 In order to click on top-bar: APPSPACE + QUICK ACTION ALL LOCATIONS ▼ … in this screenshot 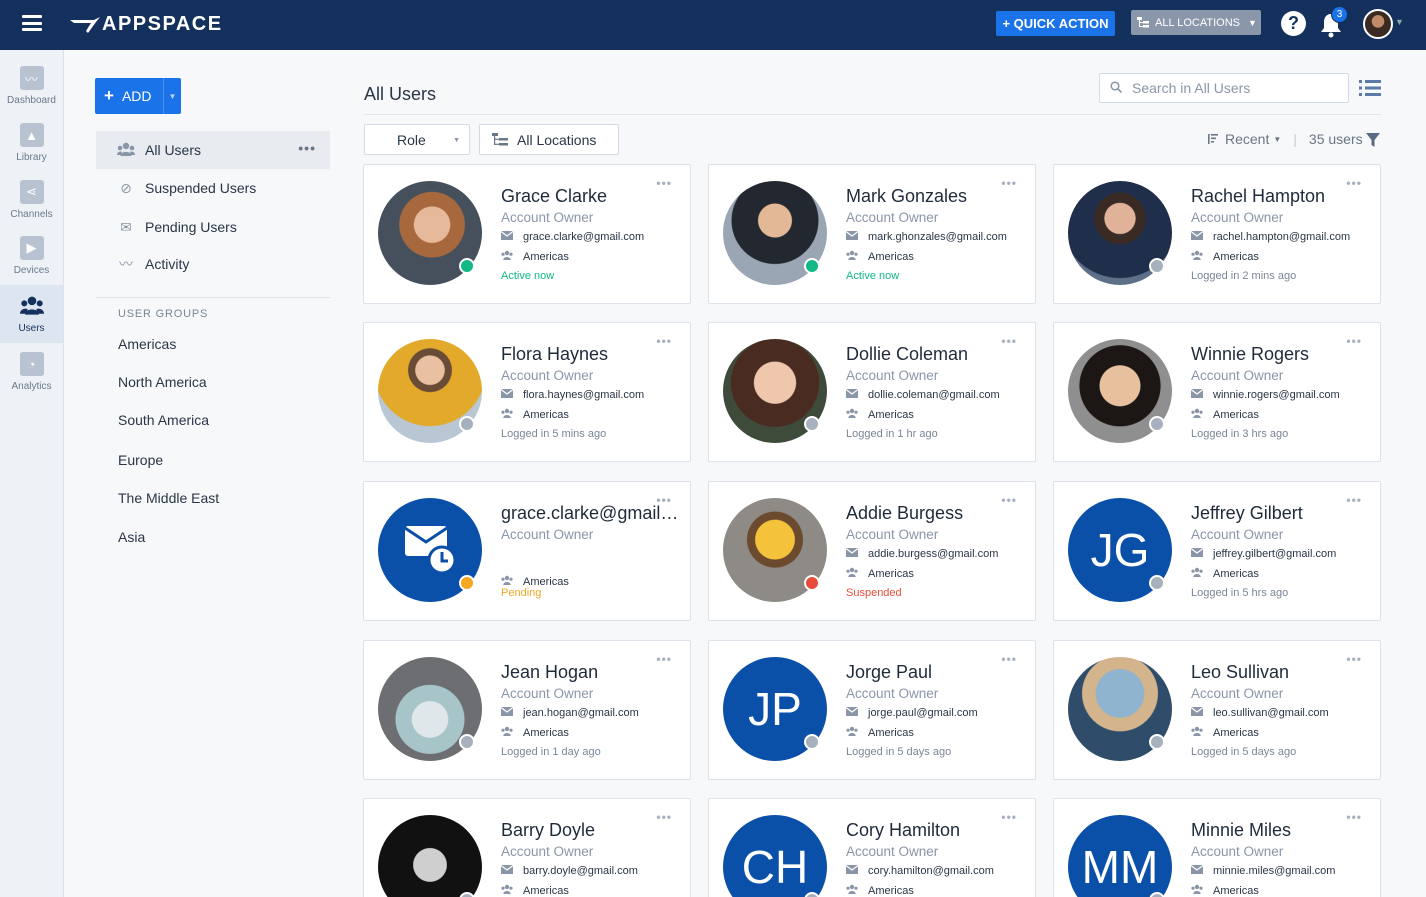, I will do `click(713, 25)`.